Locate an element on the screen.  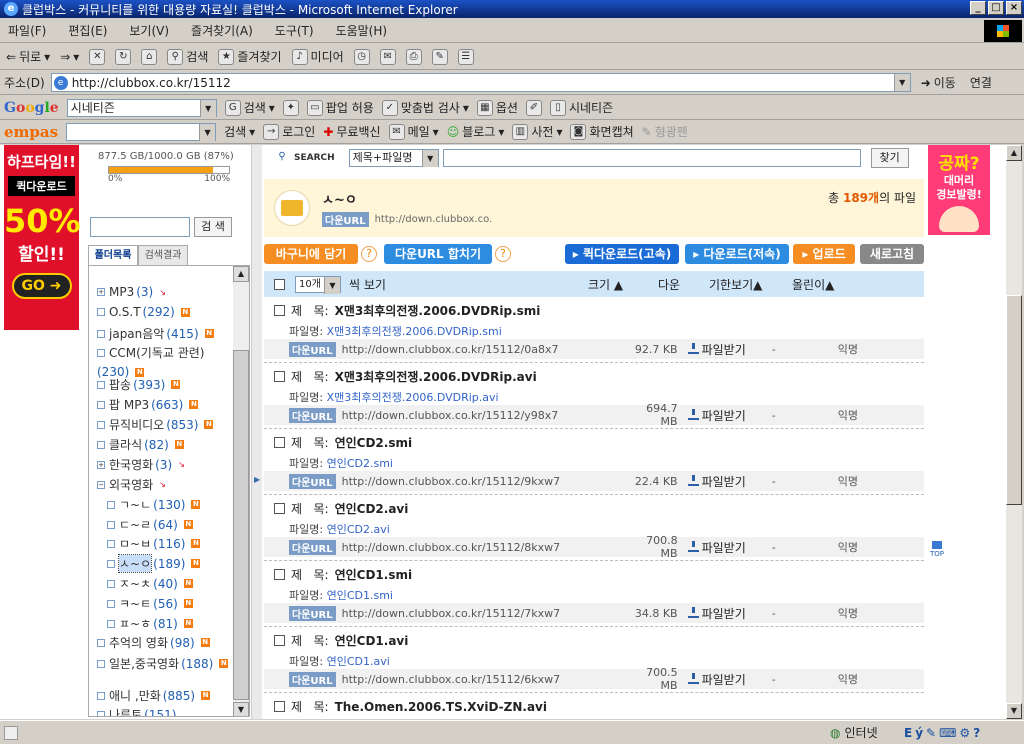
tab-folders: 폴더목록 is located at coordinates (113, 255).